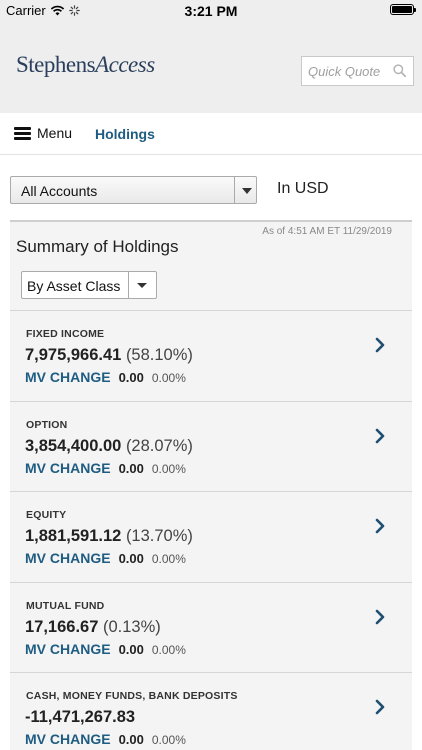 The width and height of the screenshot is (422, 750). What do you see at coordinates (327, 231) in the screenshot?
I see `as-of-timestamp: As of 4:51 AM ET 11/29/2019` at bounding box center [327, 231].